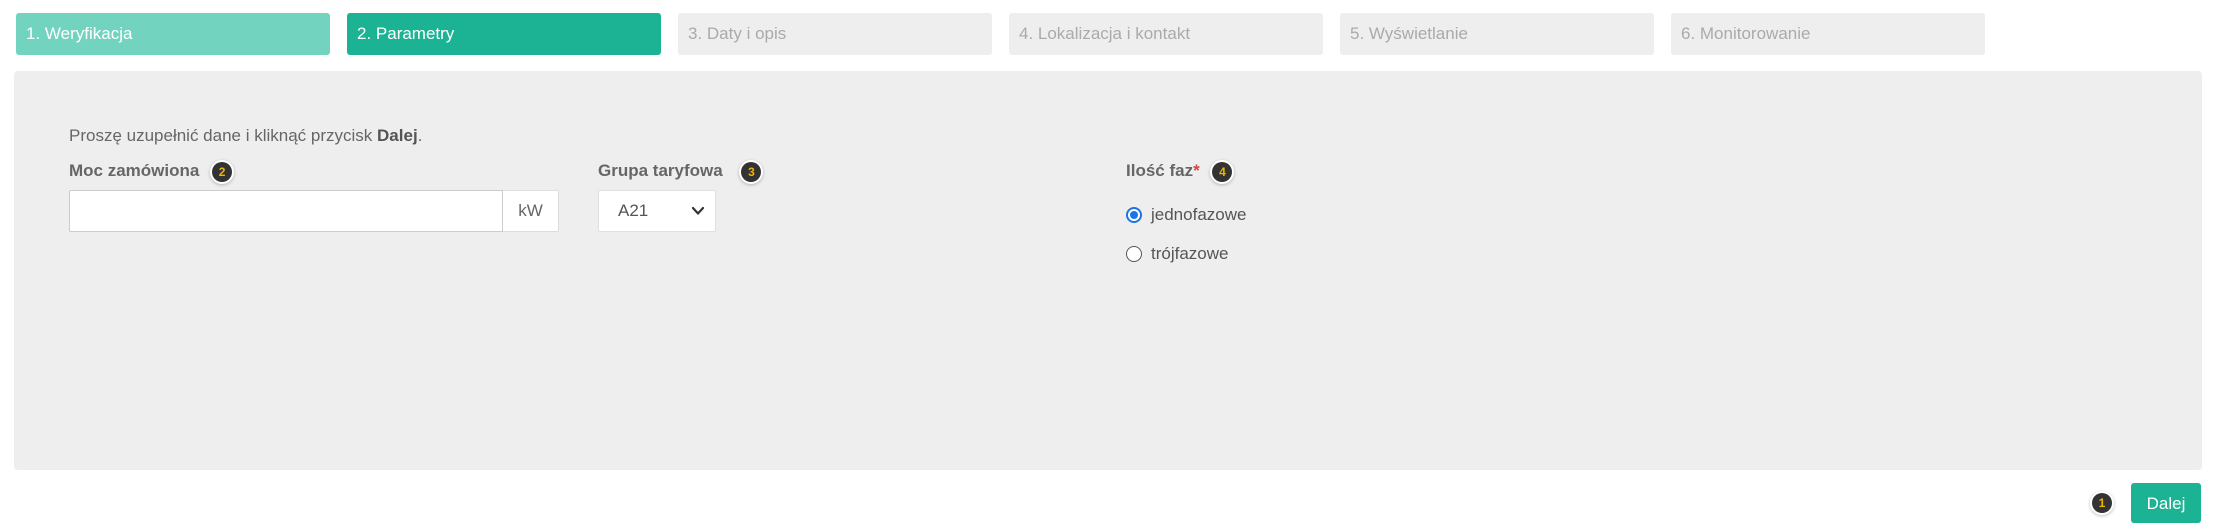 This screenshot has height=532, width=2220. I want to click on radio-three-phase-button, so click(1134, 254).